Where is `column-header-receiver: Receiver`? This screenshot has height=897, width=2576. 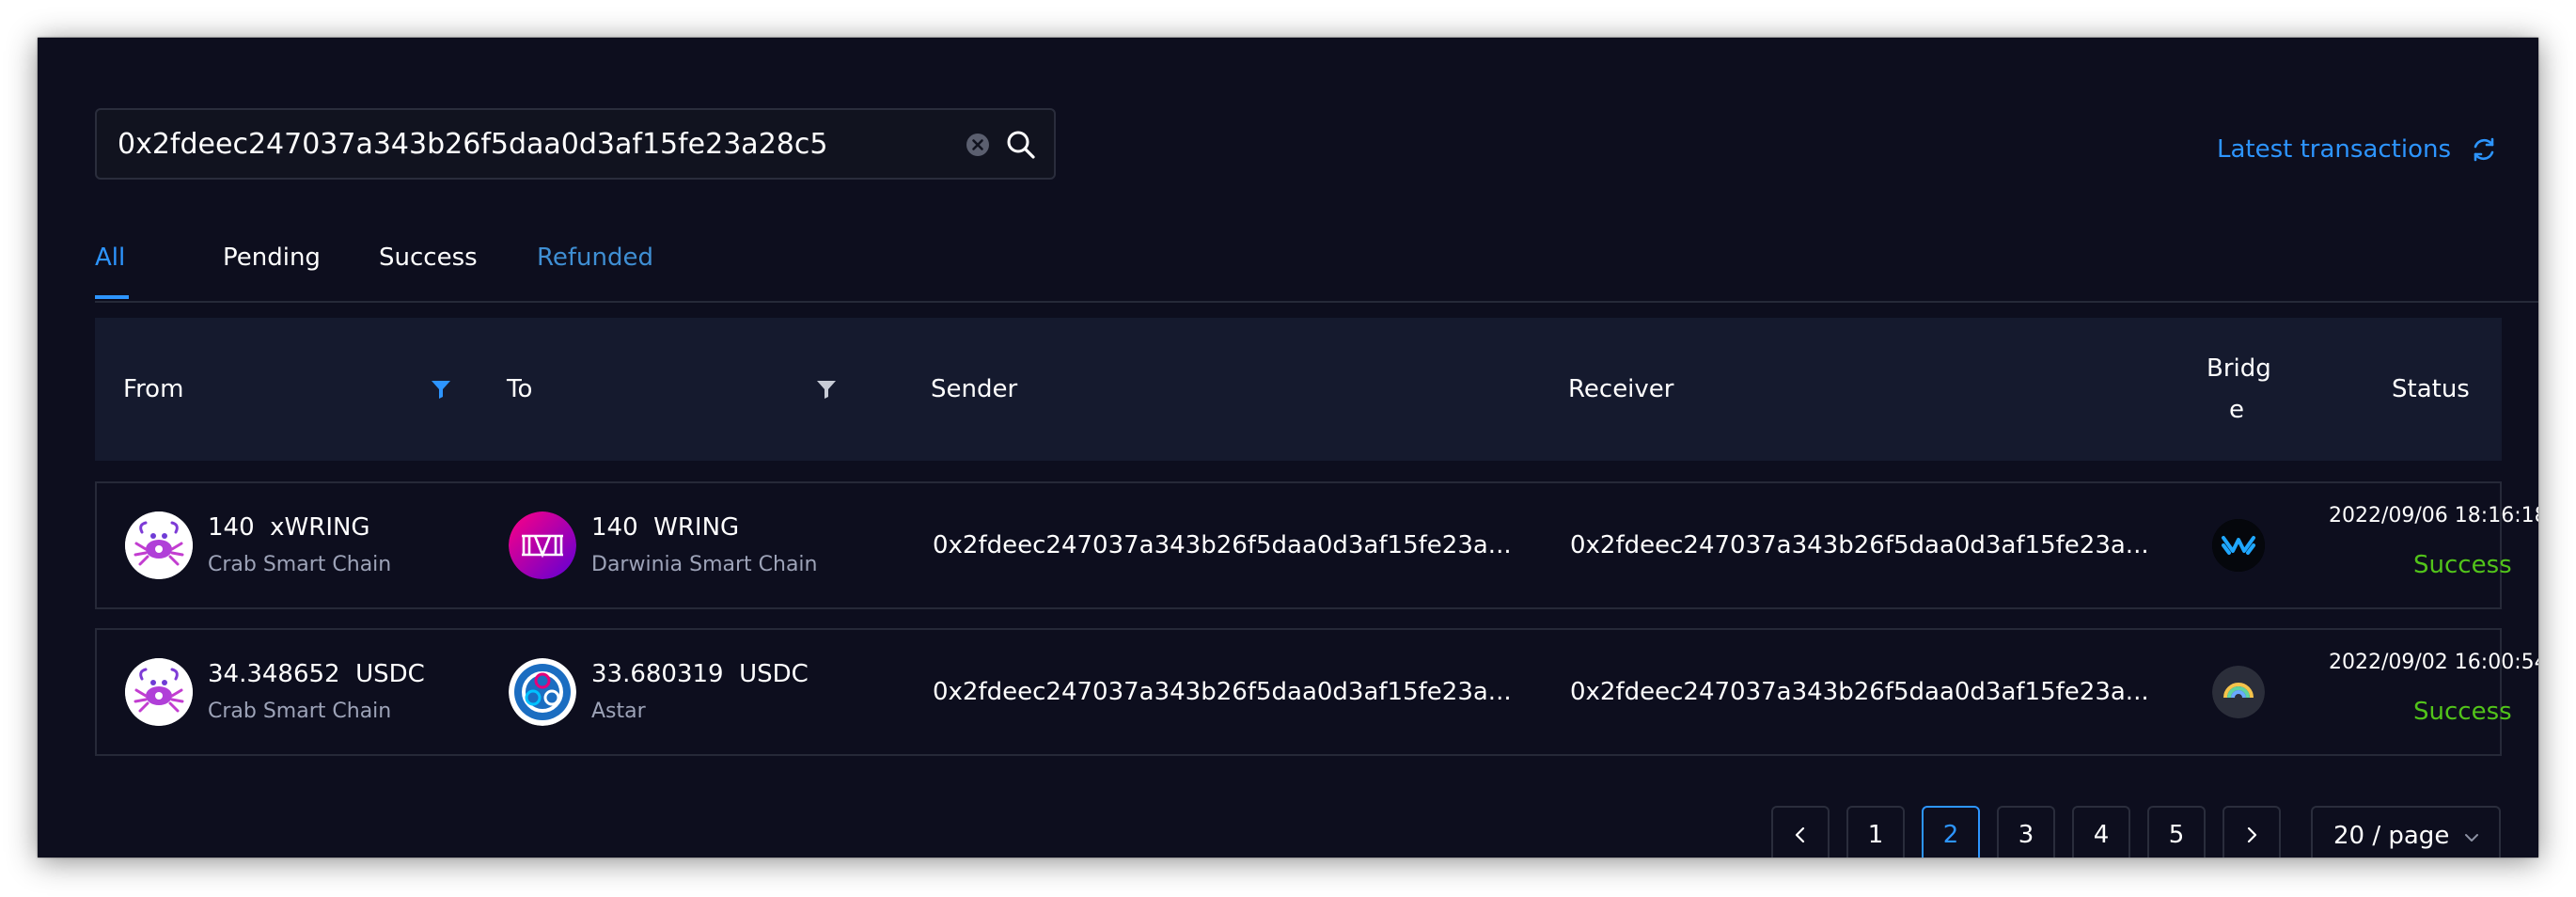 column-header-receiver: Receiver is located at coordinates (1621, 389).